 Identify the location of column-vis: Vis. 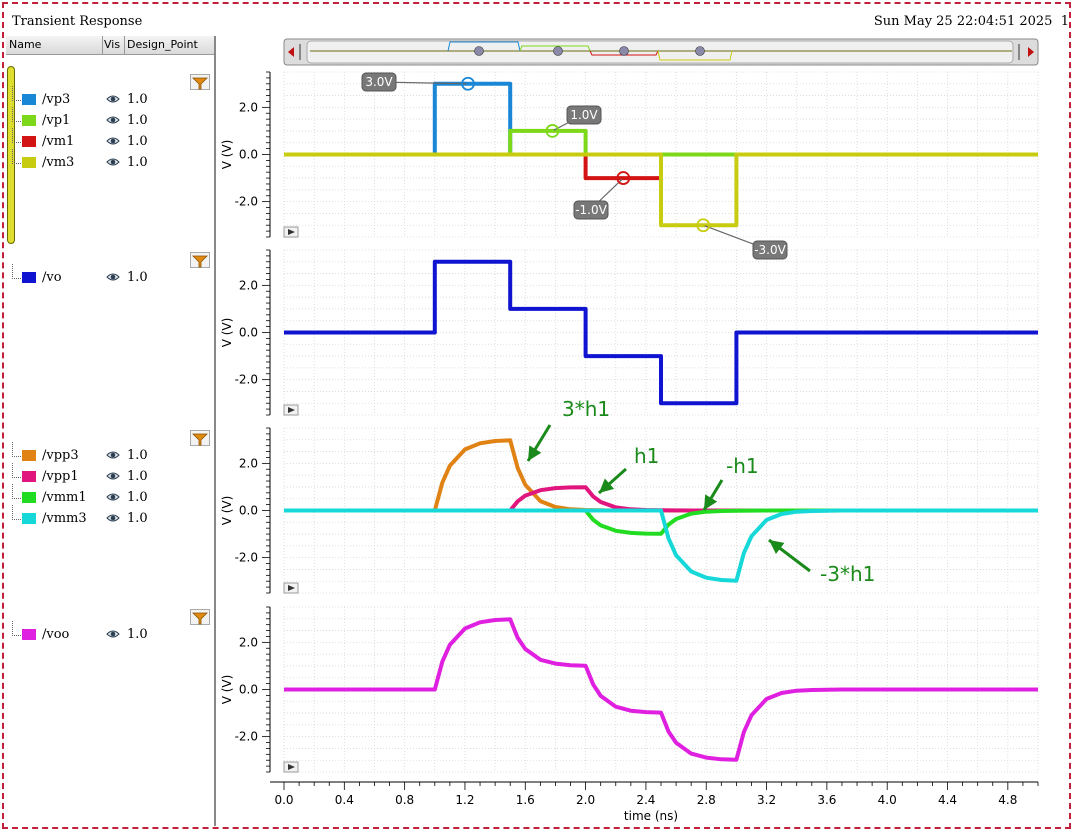
(112, 44).